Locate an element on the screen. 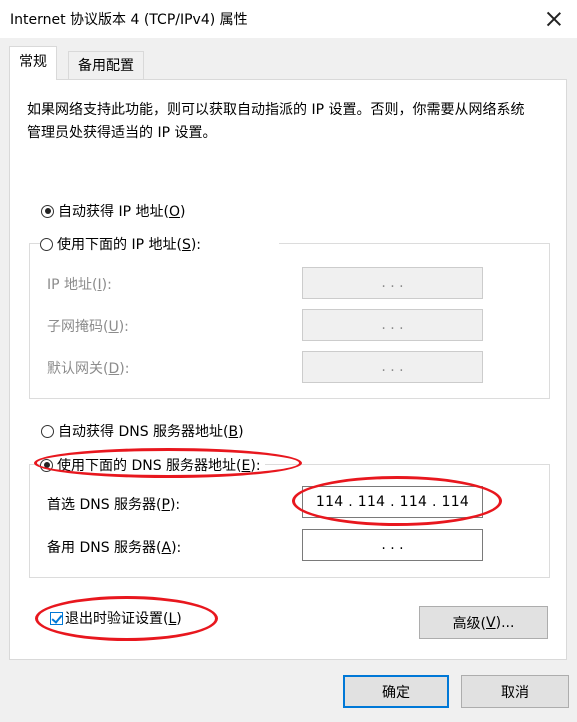 Image resolution: width=577 pixels, height=722 pixels. tab-alternate-config-label: 备用配置 is located at coordinates (106, 66).